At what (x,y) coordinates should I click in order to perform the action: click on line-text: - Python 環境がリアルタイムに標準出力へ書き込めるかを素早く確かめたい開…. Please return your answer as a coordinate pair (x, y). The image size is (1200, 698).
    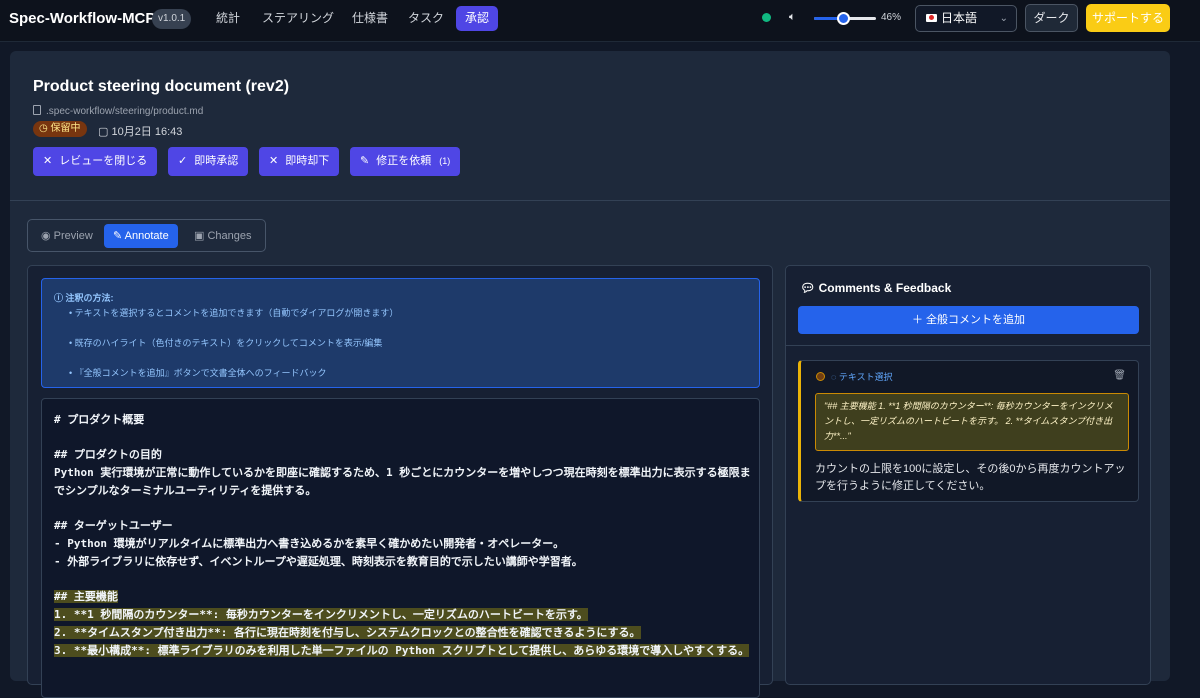
    Looking at the image, I should click on (309, 543).